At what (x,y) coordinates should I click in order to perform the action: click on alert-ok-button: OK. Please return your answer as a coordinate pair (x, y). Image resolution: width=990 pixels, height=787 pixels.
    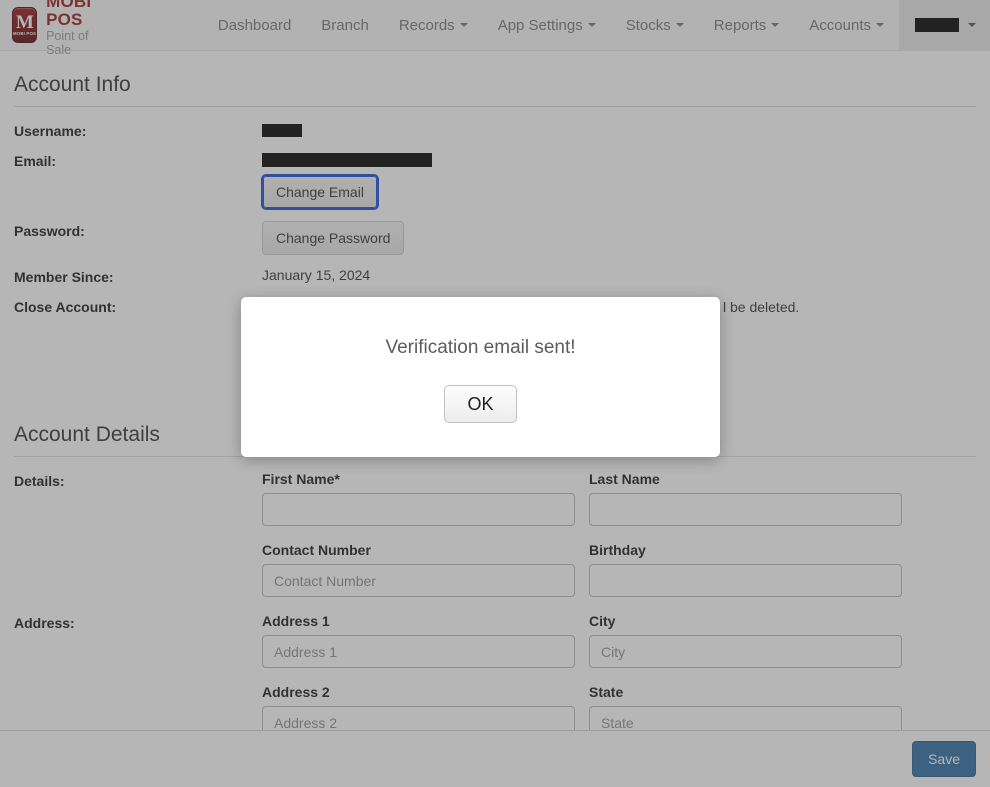
    Looking at the image, I should click on (480, 404).